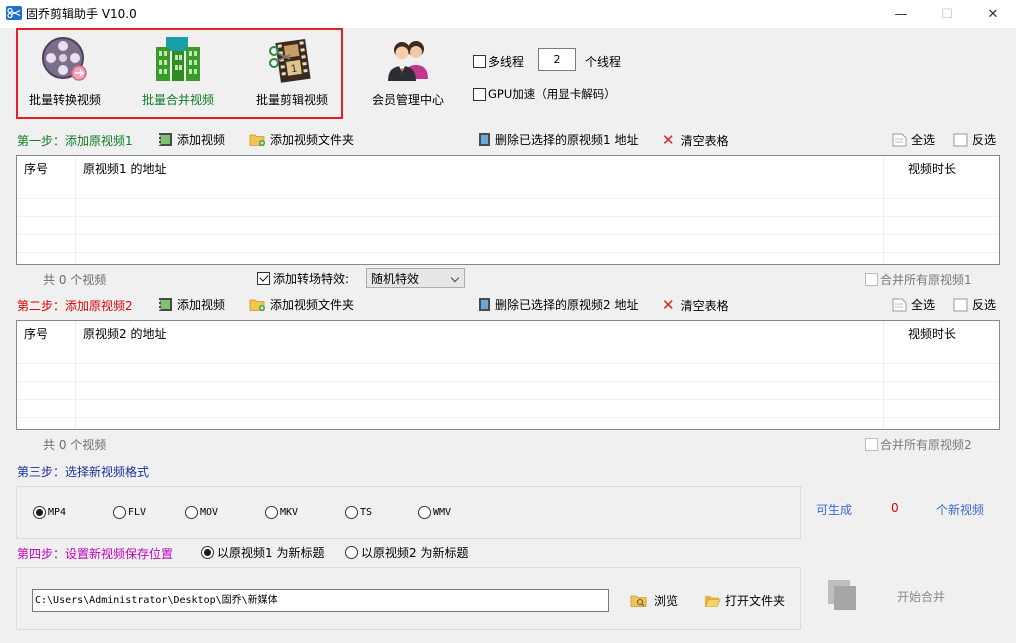 The height and width of the screenshot is (643, 1016). What do you see at coordinates (557, 59) in the screenshot?
I see `thread-count-input: 2` at bounding box center [557, 59].